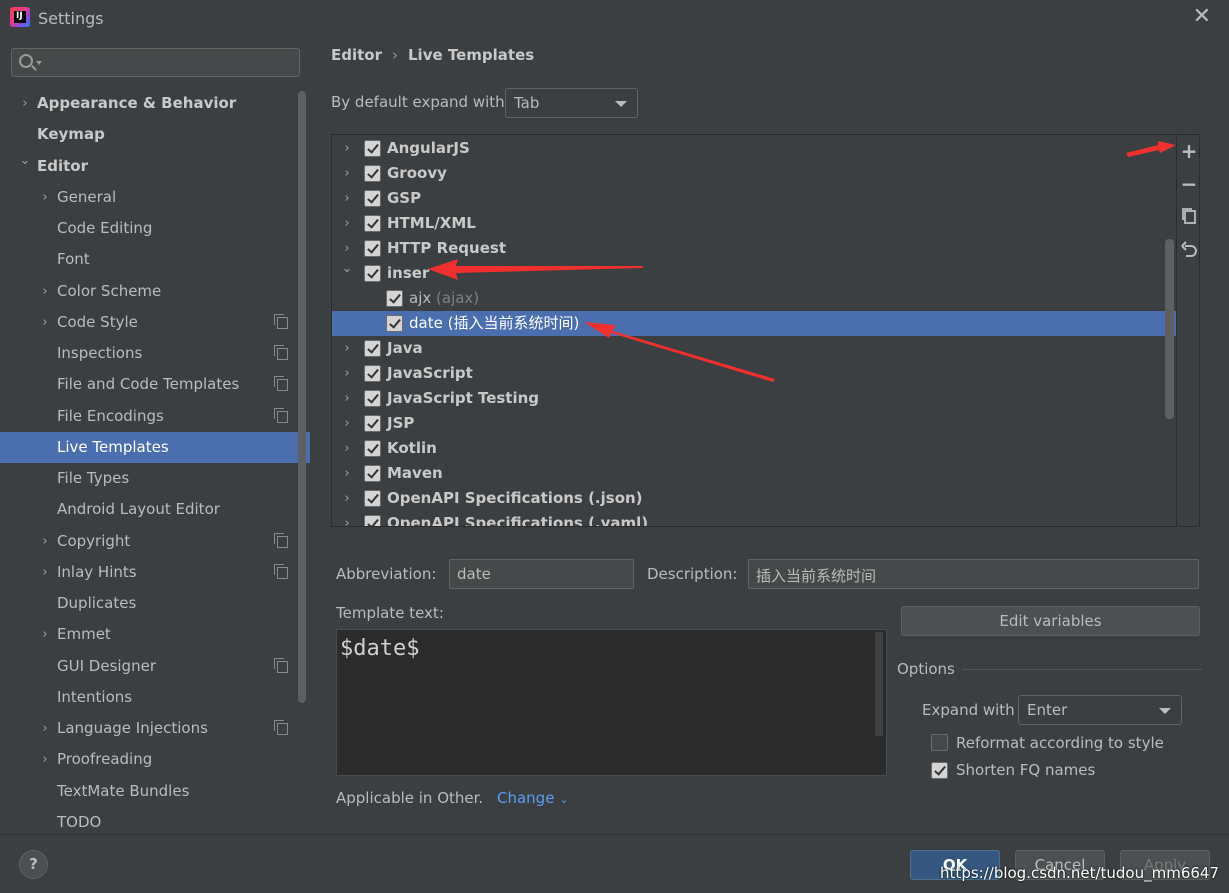 This screenshot has width=1229, height=893. What do you see at coordinates (611, 702) in the screenshot?
I see `template-text-editor: $date$` at bounding box center [611, 702].